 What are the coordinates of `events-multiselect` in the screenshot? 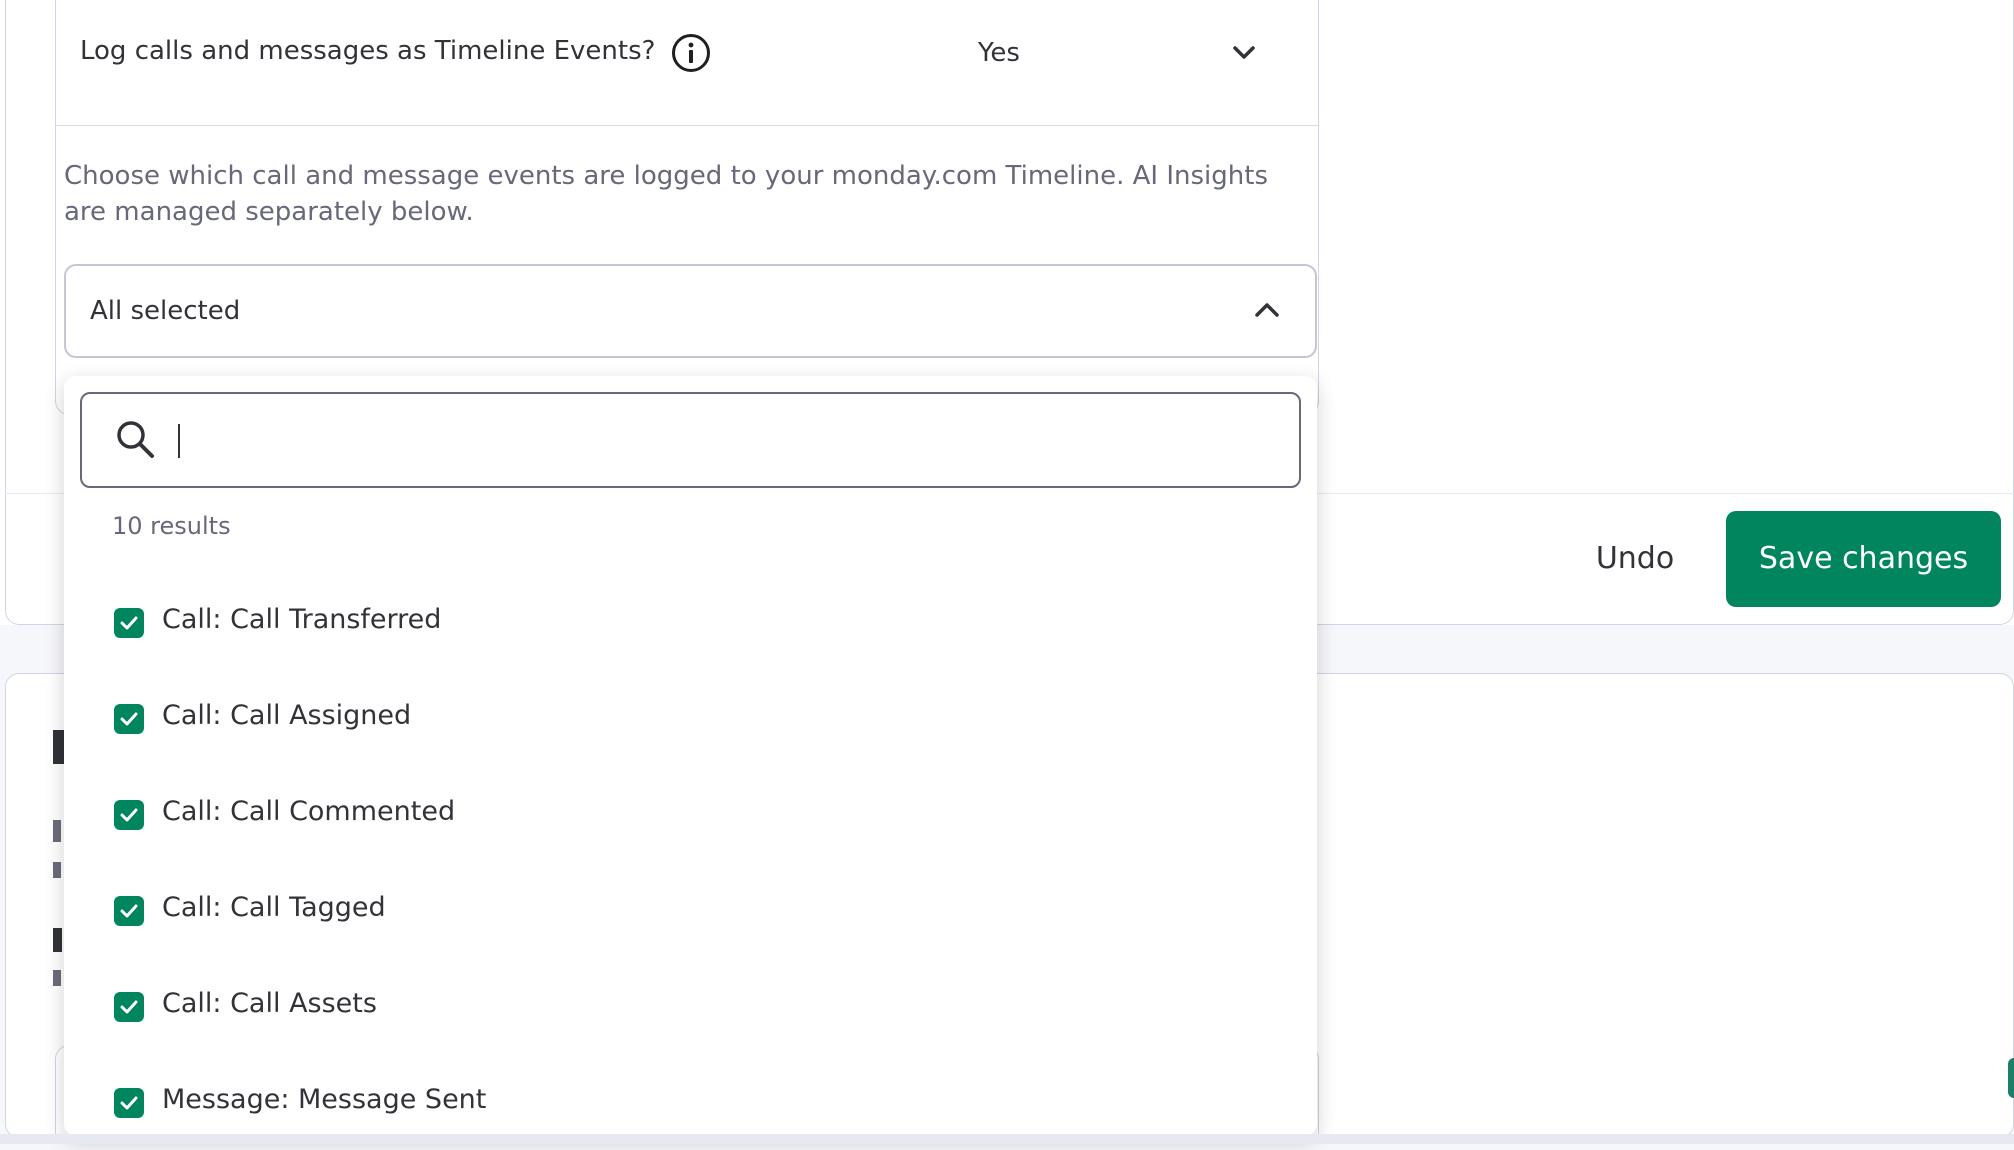 It's located at (690, 311).